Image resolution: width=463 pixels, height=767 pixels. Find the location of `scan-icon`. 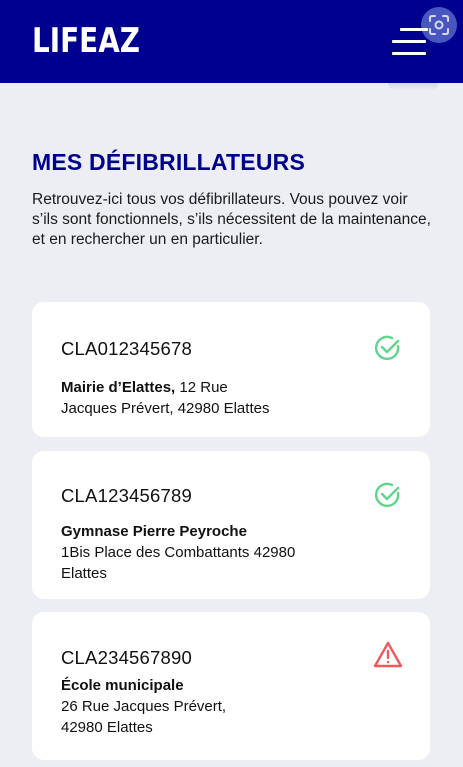

scan-icon is located at coordinates (439, 25).